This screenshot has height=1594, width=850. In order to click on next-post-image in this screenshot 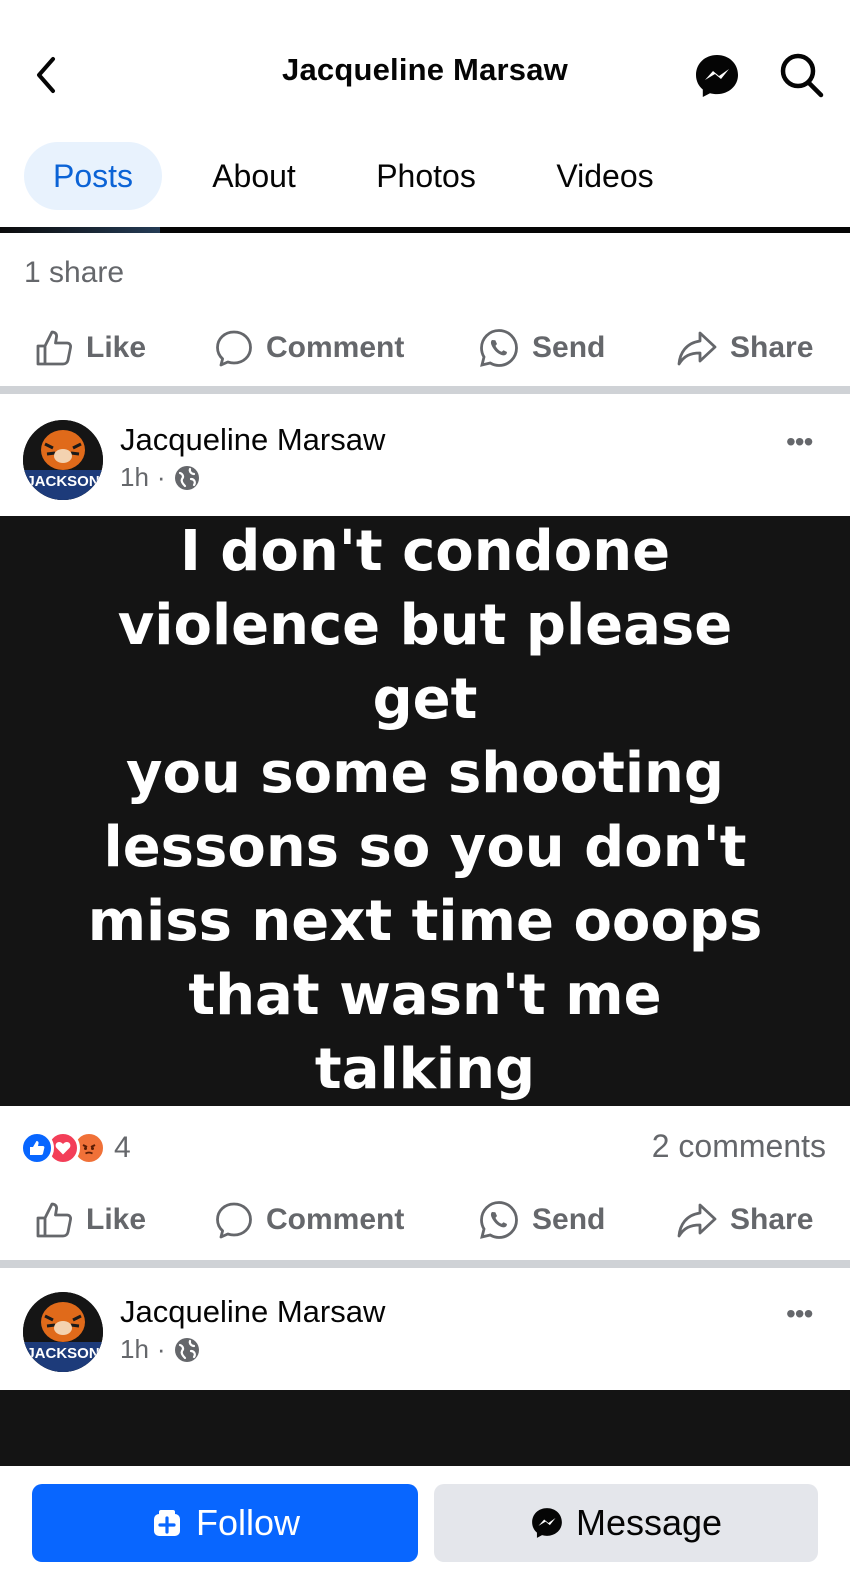, I will do `click(425, 1430)`.